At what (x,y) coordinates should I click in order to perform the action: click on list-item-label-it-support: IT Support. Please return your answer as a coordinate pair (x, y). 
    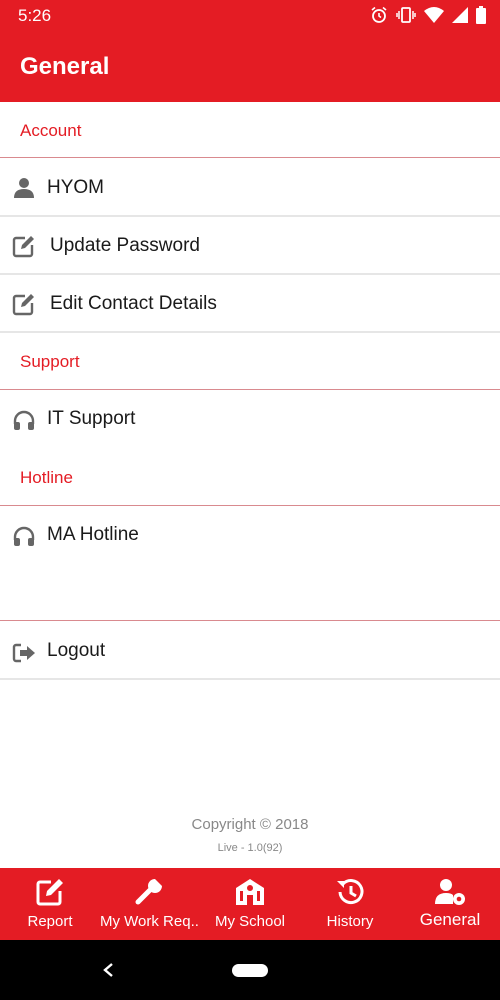
    Looking at the image, I should click on (91, 418).